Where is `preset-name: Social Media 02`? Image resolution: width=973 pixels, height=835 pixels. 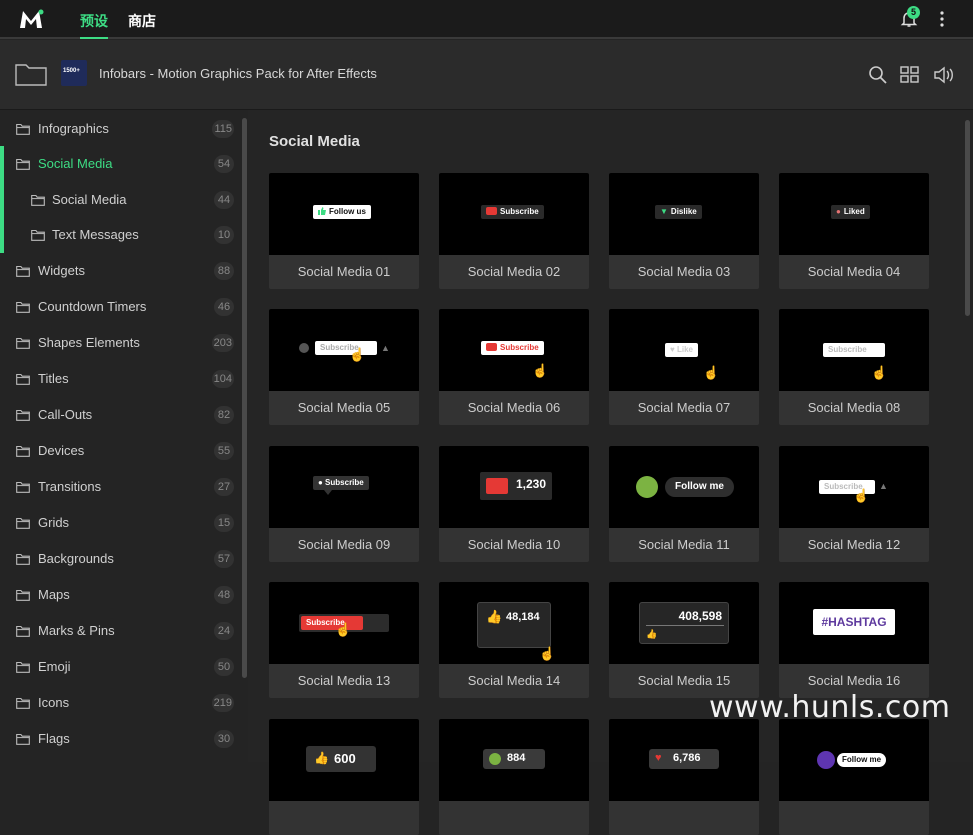
preset-name: Social Media 02 is located at coordinates (514, 271).